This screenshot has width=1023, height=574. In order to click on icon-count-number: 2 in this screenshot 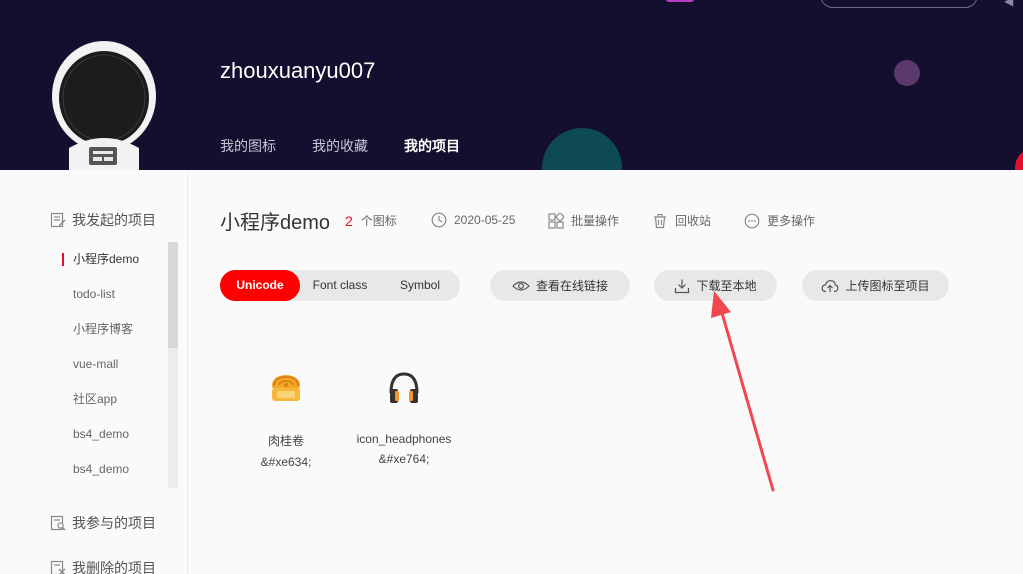, I will do `click(349, 220)`.